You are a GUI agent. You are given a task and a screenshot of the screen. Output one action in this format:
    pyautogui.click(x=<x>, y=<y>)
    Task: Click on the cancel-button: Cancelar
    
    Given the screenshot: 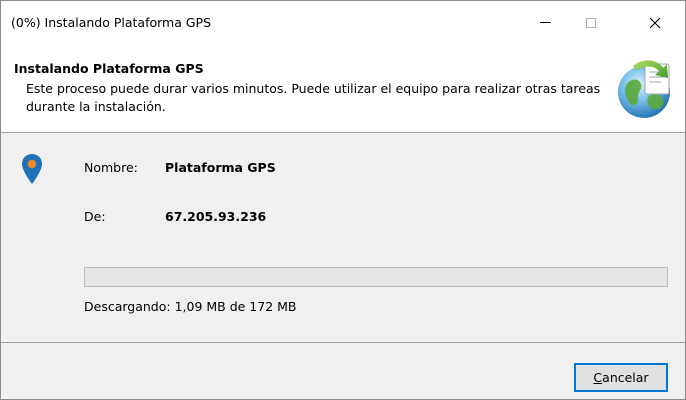 What is the action you would take?
    pyautogui.click(x=621, y=377)
    